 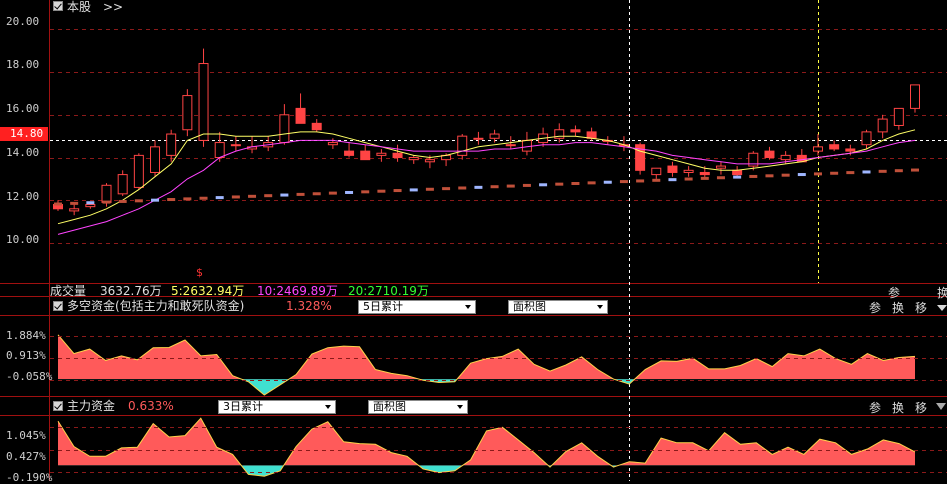 What do you see at coordinates (26, 355) in the screenshot?
I see `panel1-level-2: 0.913%` at bounding box center [26, 355].